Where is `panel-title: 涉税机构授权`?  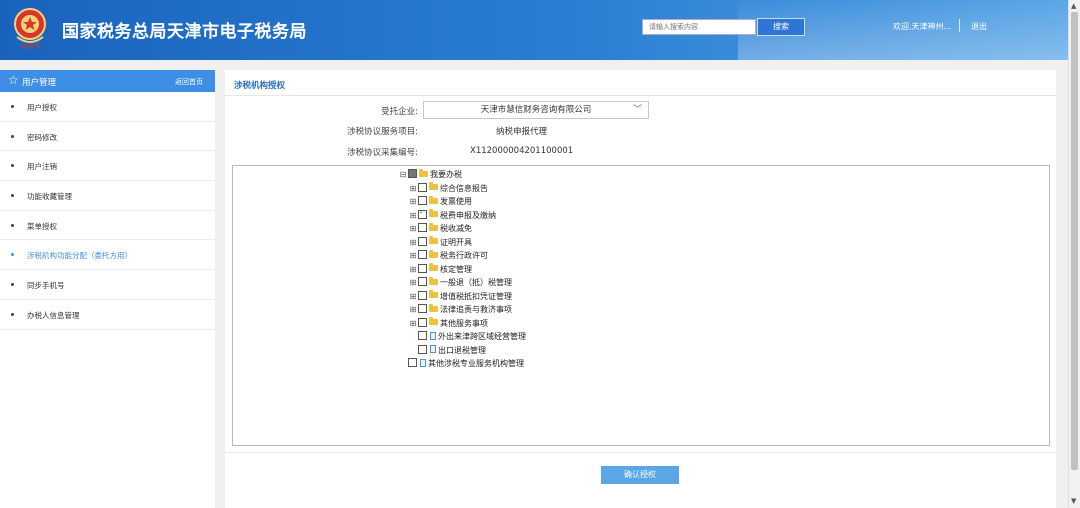
panel-title: 涉税机构授权 is located at coordinates (260, 86).